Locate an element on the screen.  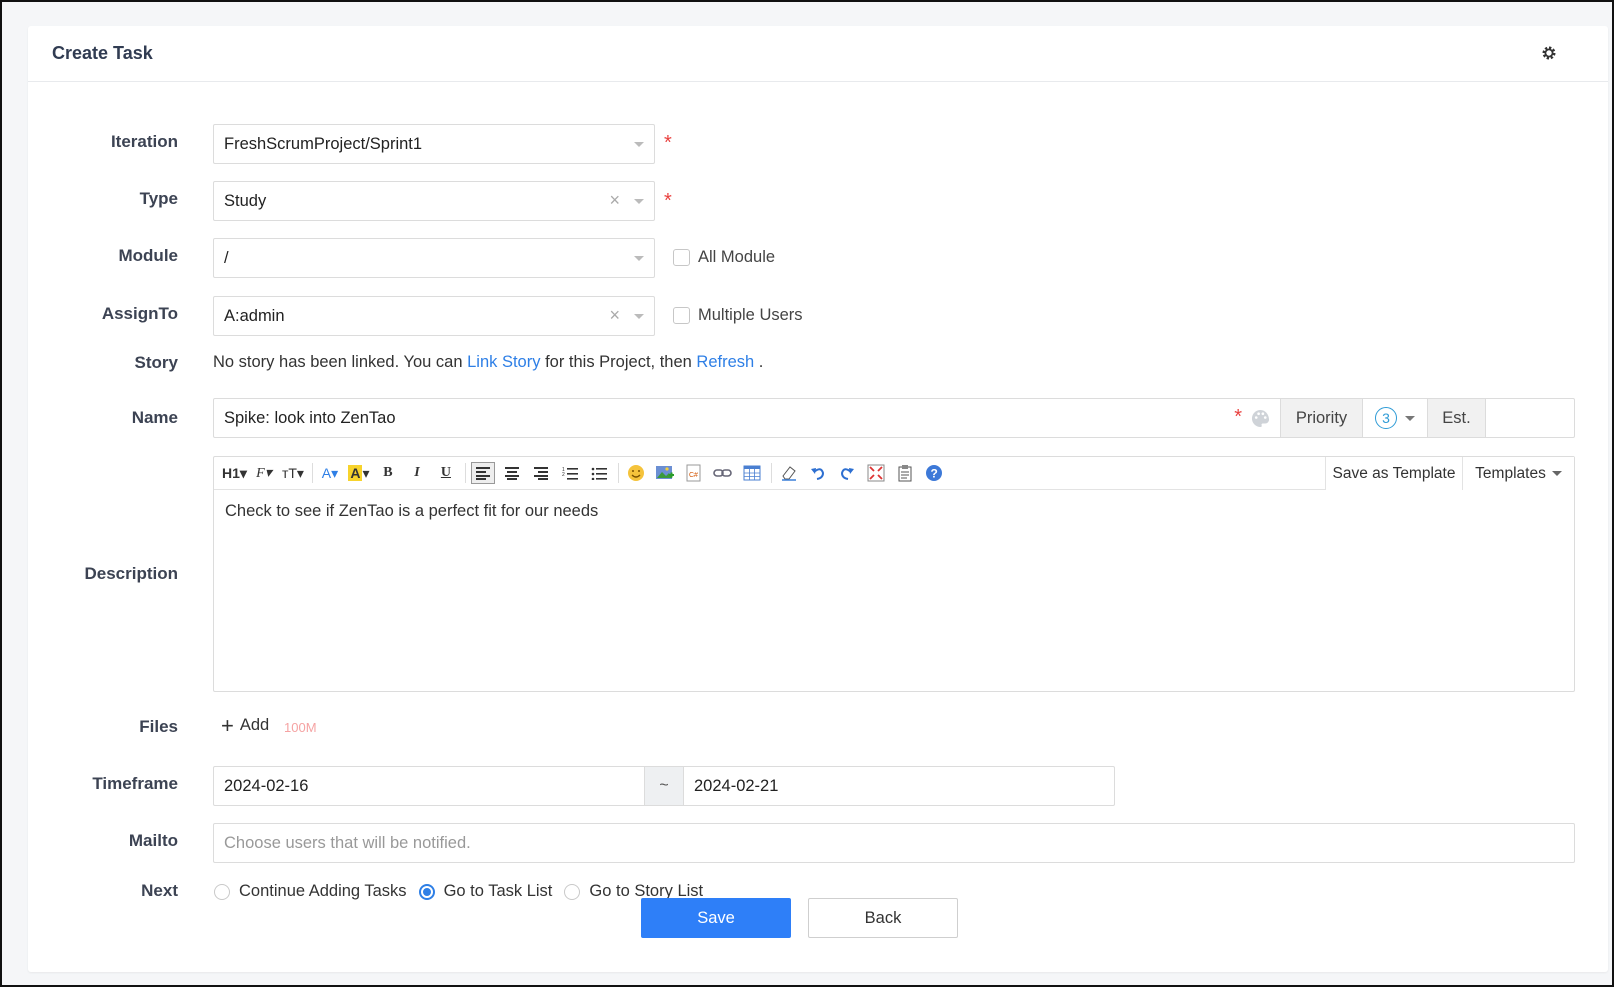
iteration-select: FreshScrumProject/Sprint1 is located at coordinates (434, 144).